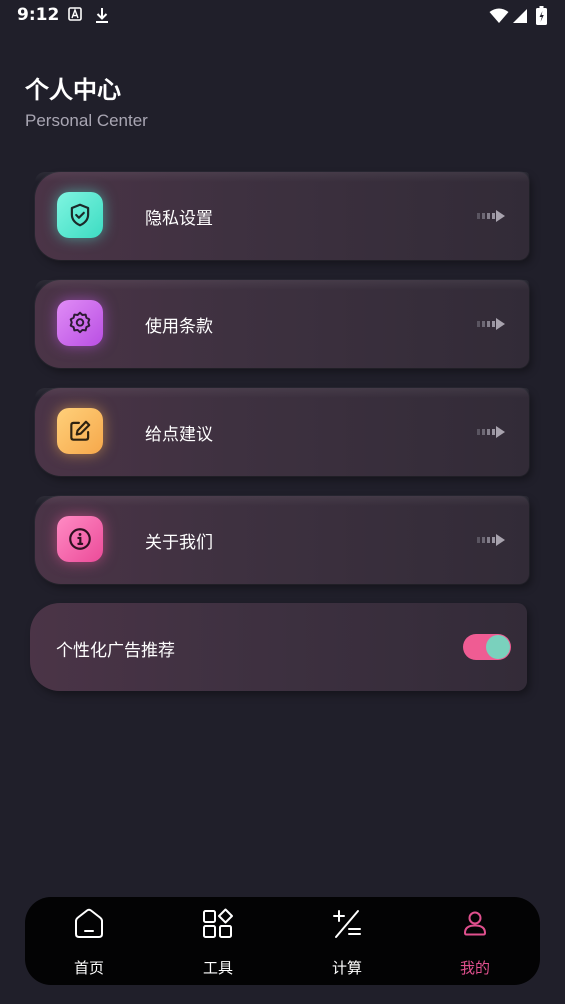  Describe the element at coordinates (282, 941) in the screenshot. I see `bottom-nav: 首页 工具 计算 我的` at that location.